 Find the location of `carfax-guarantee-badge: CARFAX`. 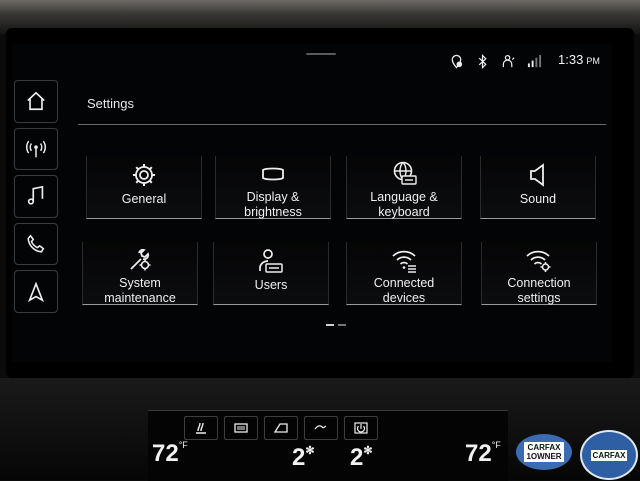

carfax-guarantee-badge: CARFAX is located at coordinates (609, 455).